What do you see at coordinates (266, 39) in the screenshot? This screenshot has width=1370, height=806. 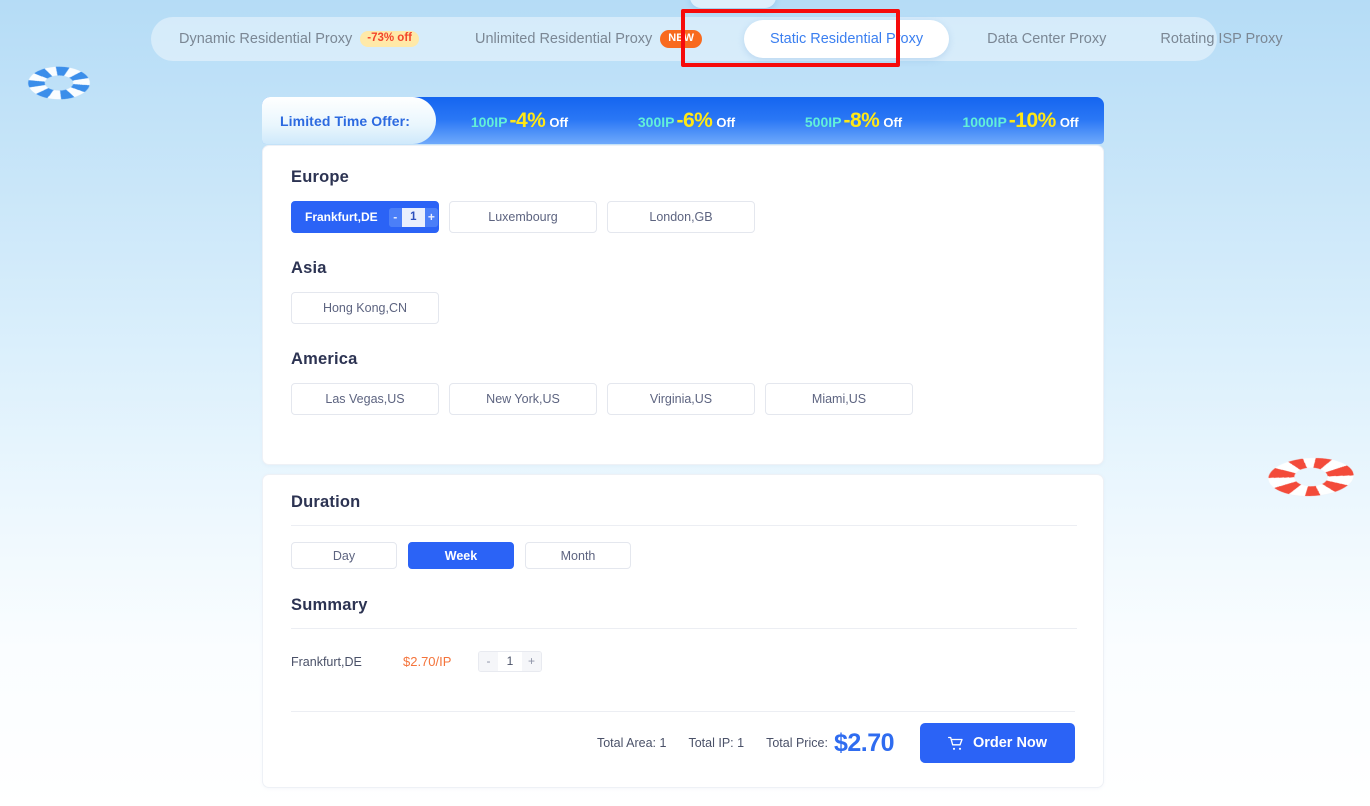 I see `tab-label: Dynamic Residential Proxy` at bounding box center [266, 39].